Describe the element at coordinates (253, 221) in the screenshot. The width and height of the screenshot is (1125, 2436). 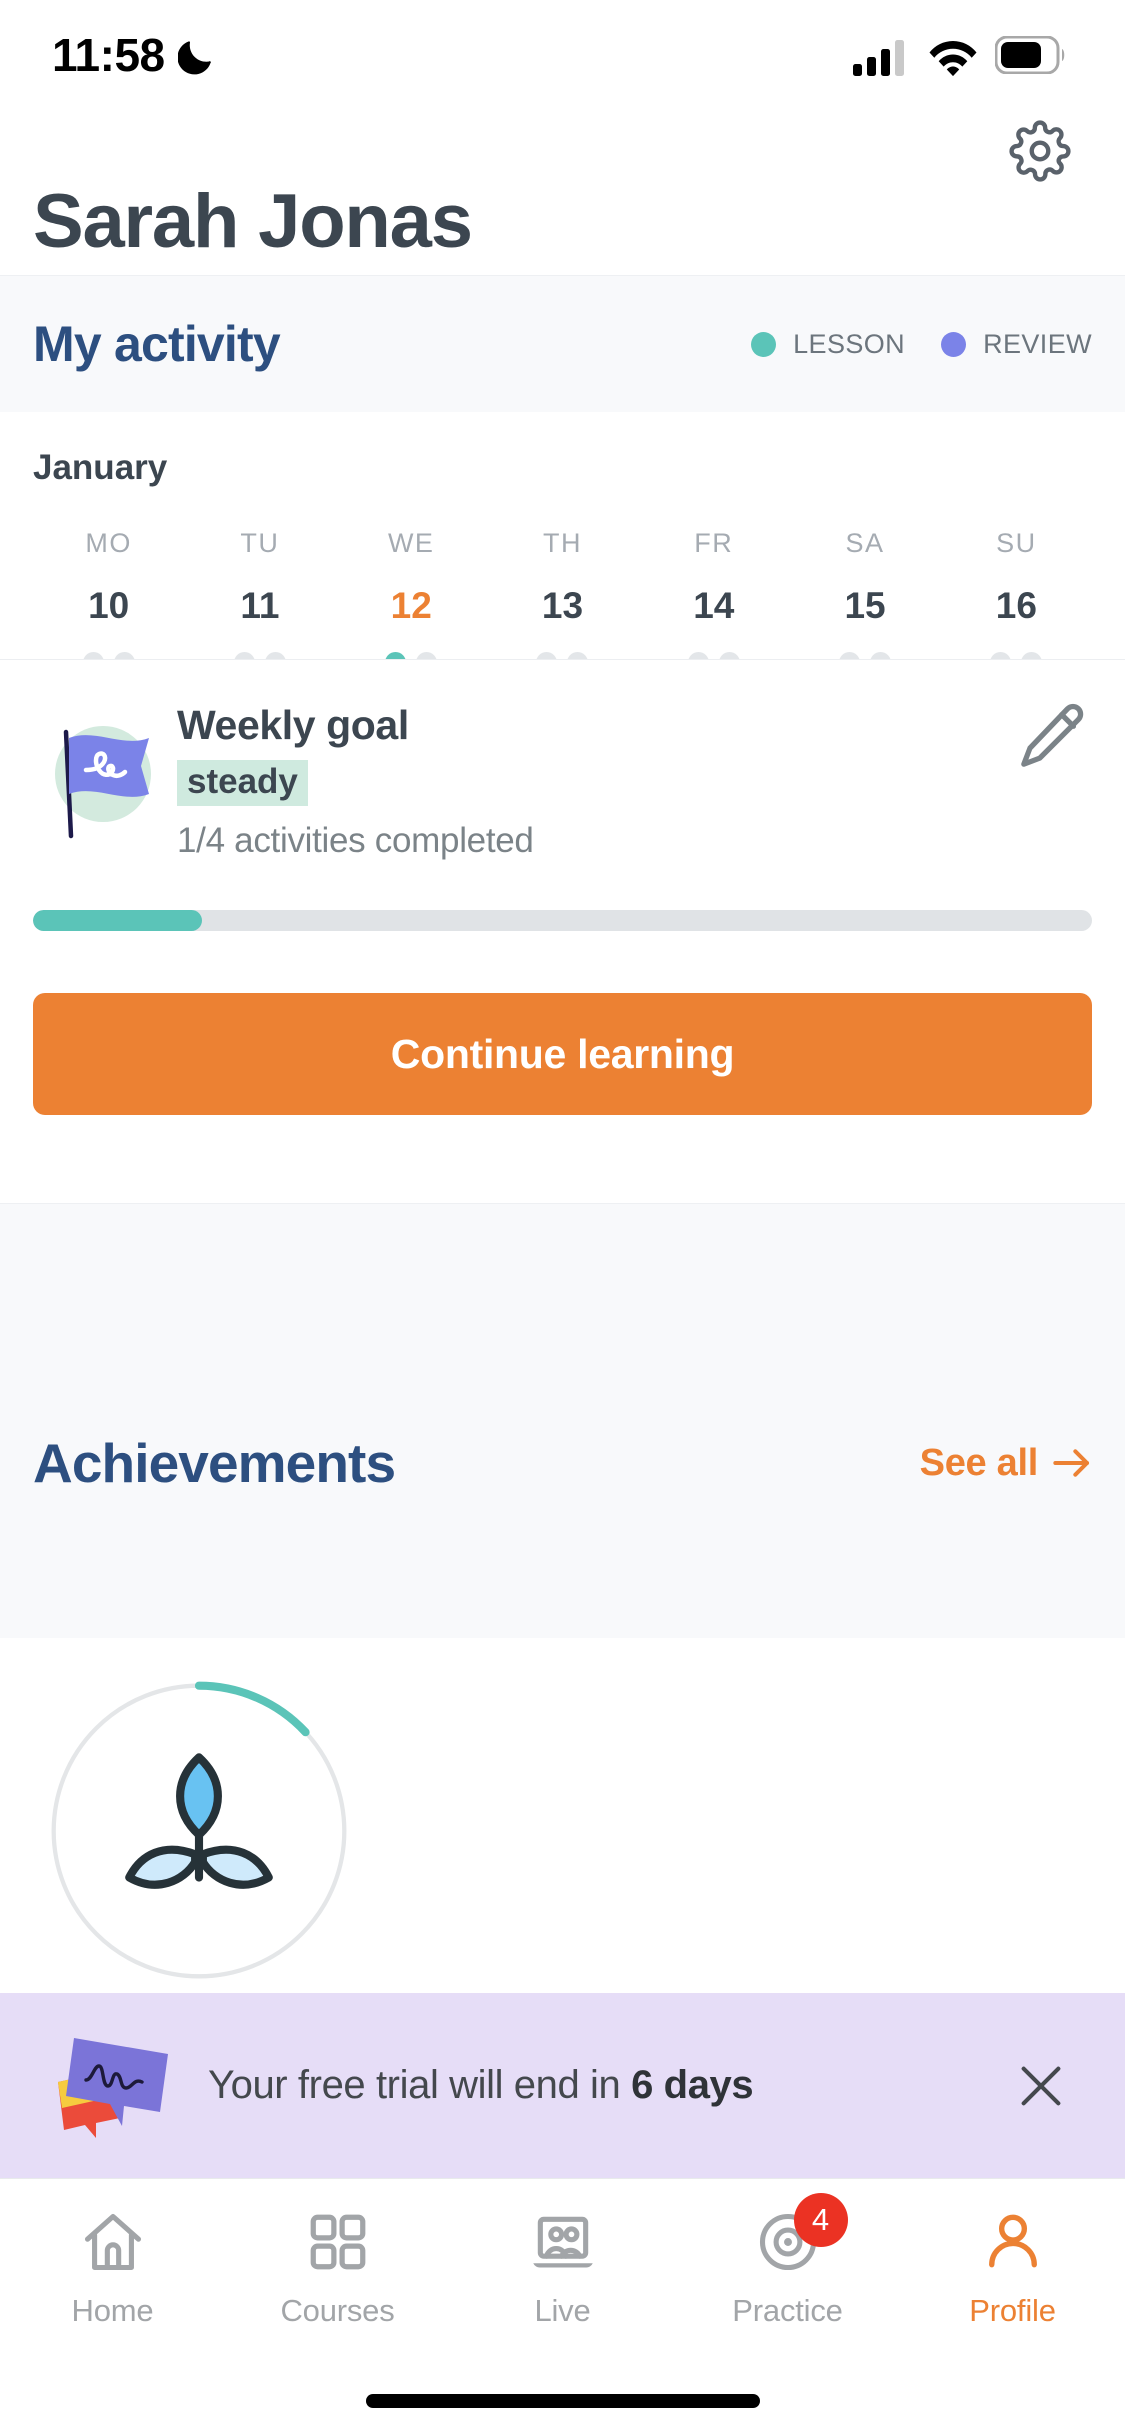
I see `page-title: Sarah Jonas` at that location.